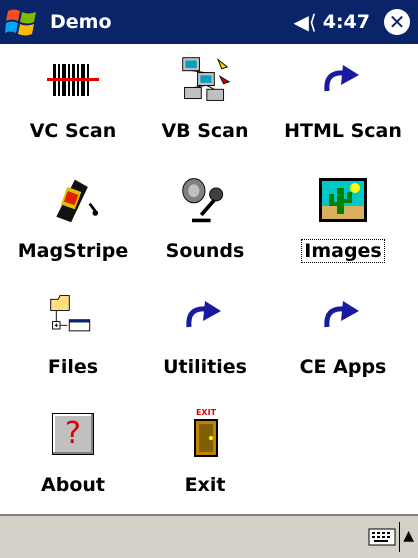  Describe the element at coordinates (73, 131) in the screenshot. I see `launcher-item-label: VC Scan` at that location.